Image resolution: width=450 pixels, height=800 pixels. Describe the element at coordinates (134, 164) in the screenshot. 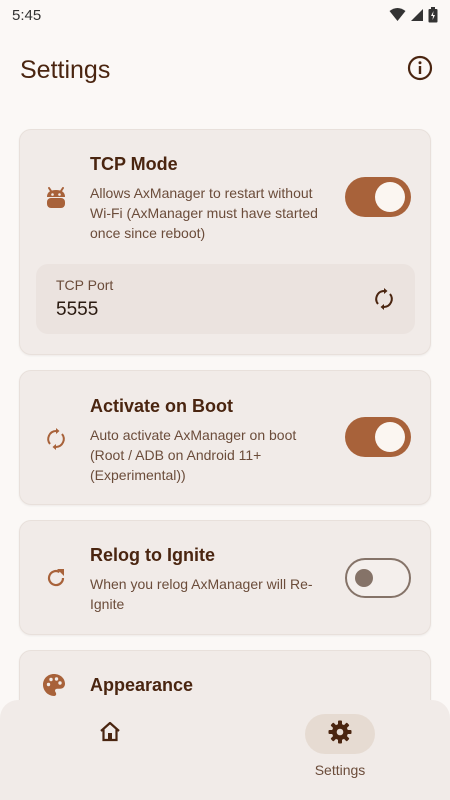

I see `tcp-mode-title: TCP Mode` at that location.